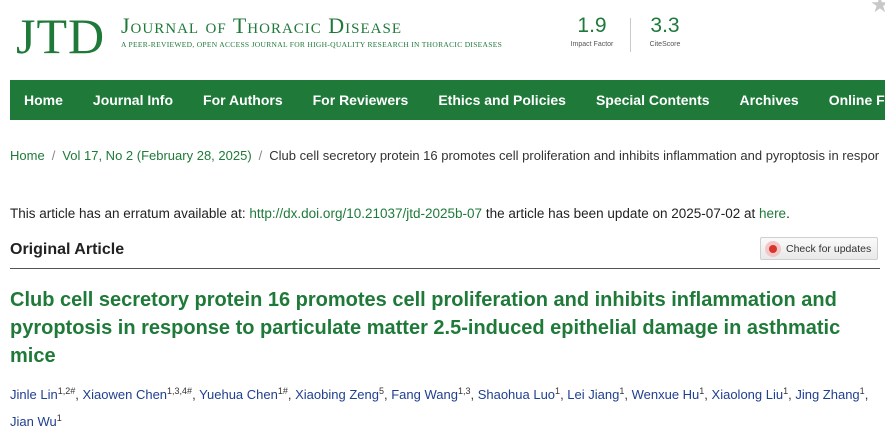 This screenshot has height=431, width=885. I want to click on nav-item-archives: Archives, so click(769, 100).